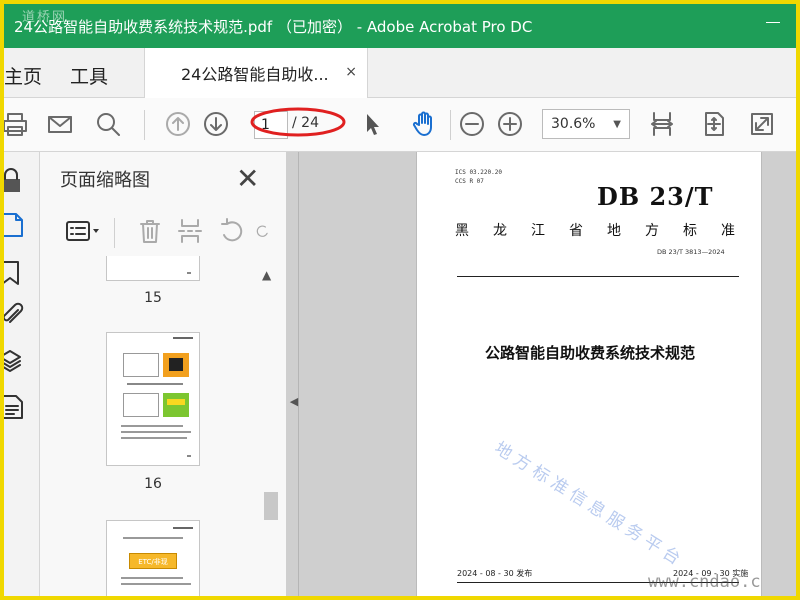 This screenshot has height=600, width=800. I want to click on fit-width-icon, so click(662, 124).